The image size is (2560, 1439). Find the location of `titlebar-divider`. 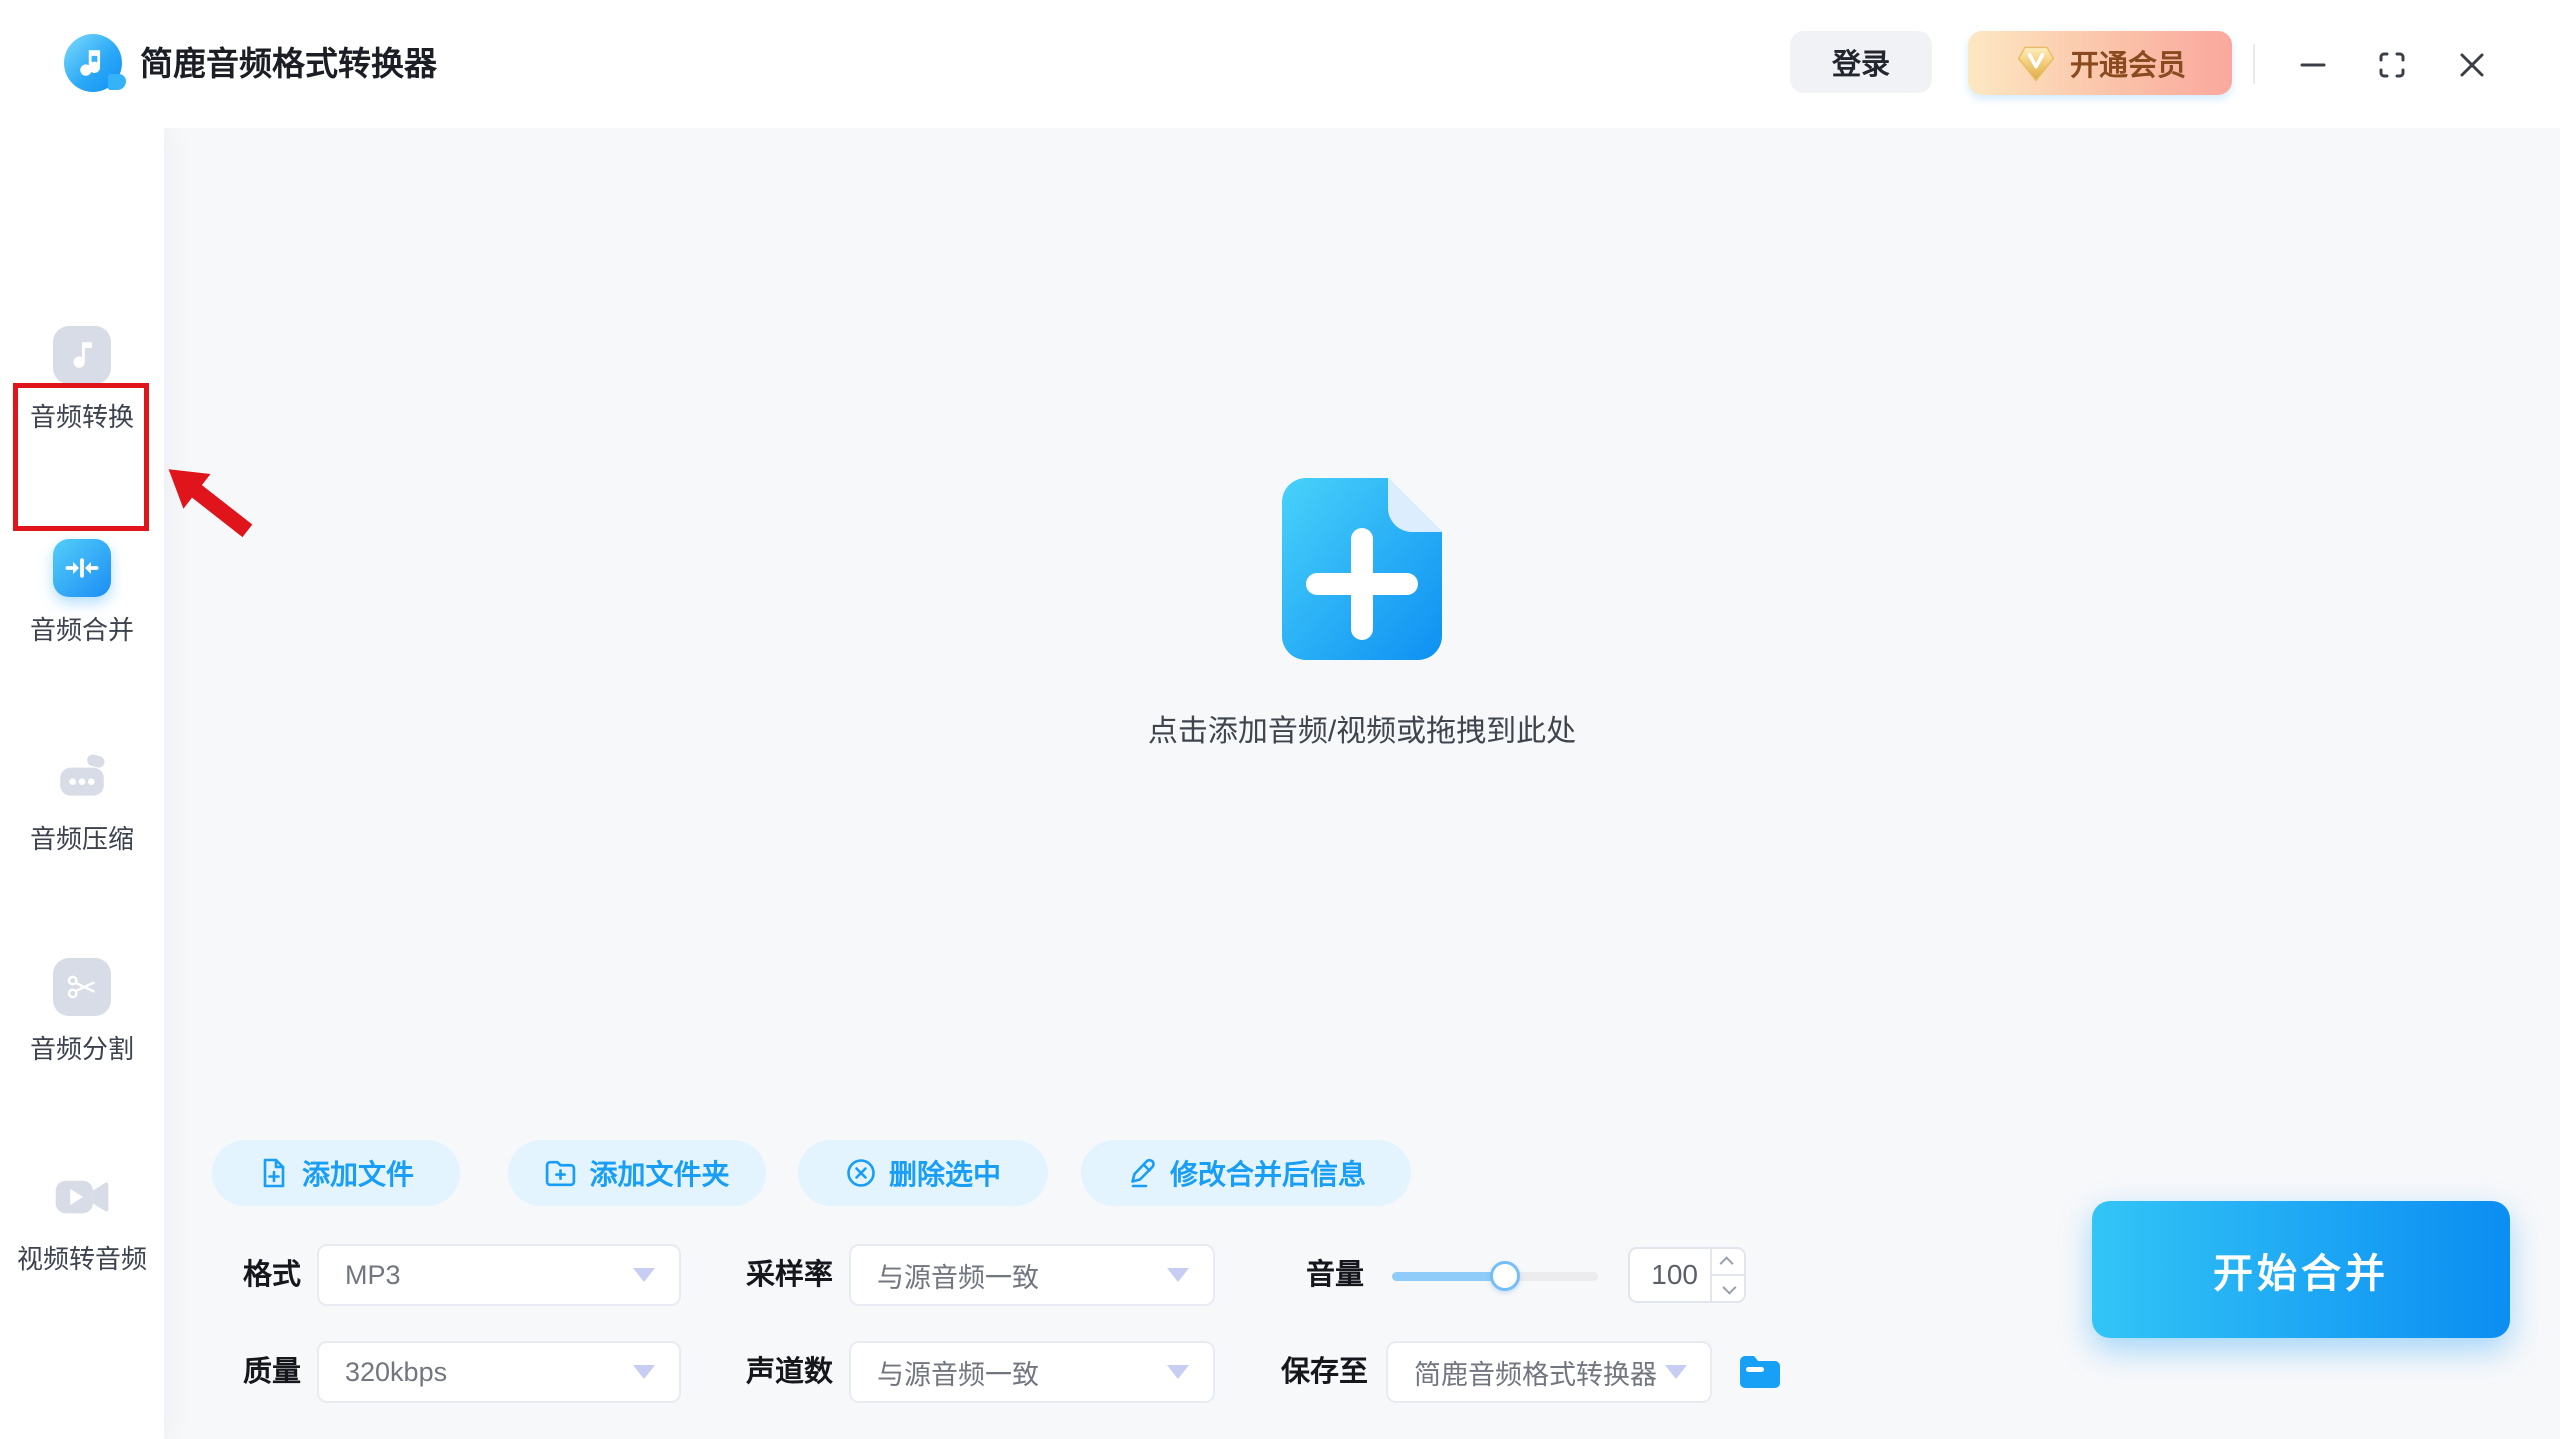

titlebar-divider is located at coordinates (2254, 64).